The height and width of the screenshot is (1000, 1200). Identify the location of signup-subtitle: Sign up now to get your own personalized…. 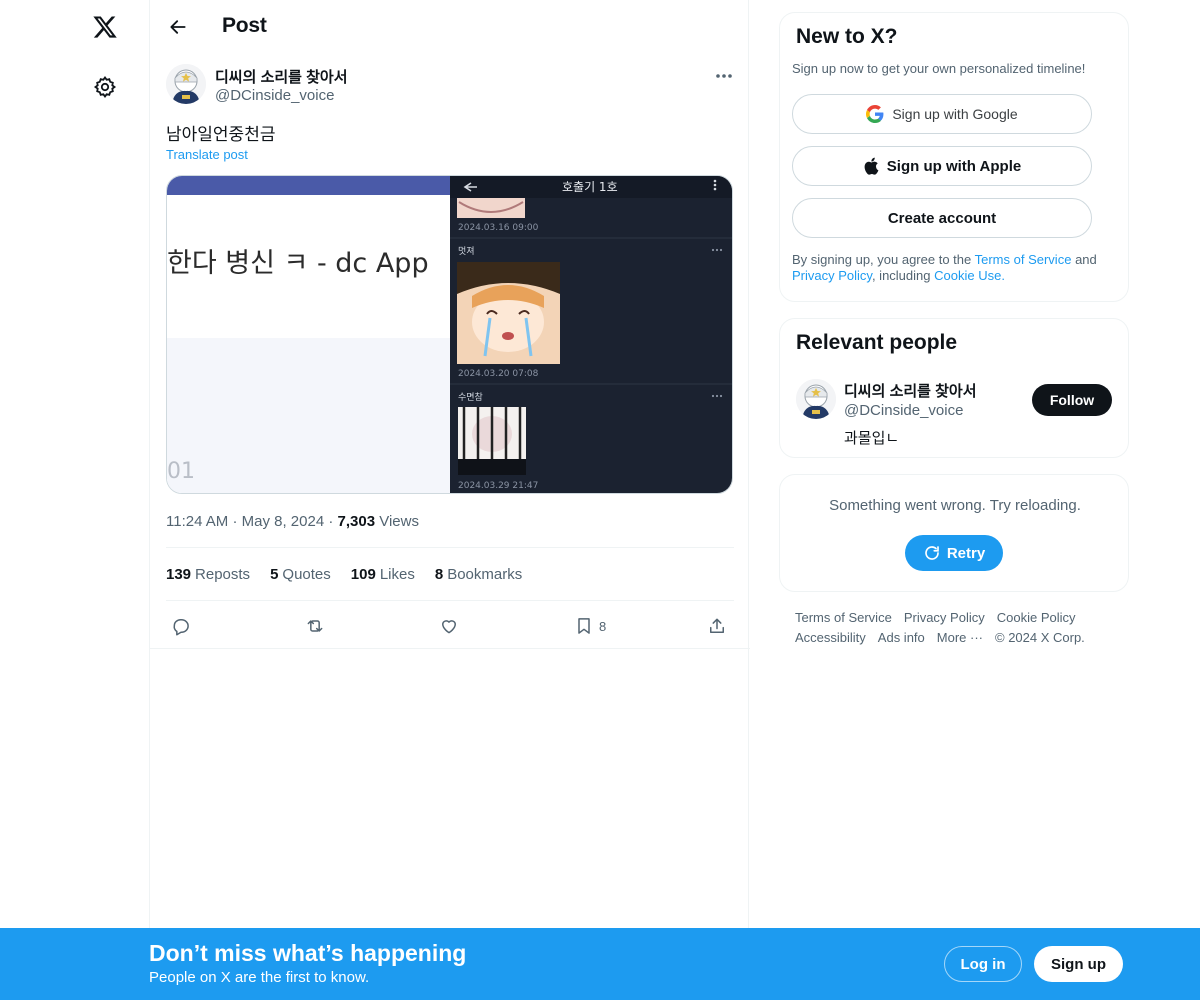
(939, 68).